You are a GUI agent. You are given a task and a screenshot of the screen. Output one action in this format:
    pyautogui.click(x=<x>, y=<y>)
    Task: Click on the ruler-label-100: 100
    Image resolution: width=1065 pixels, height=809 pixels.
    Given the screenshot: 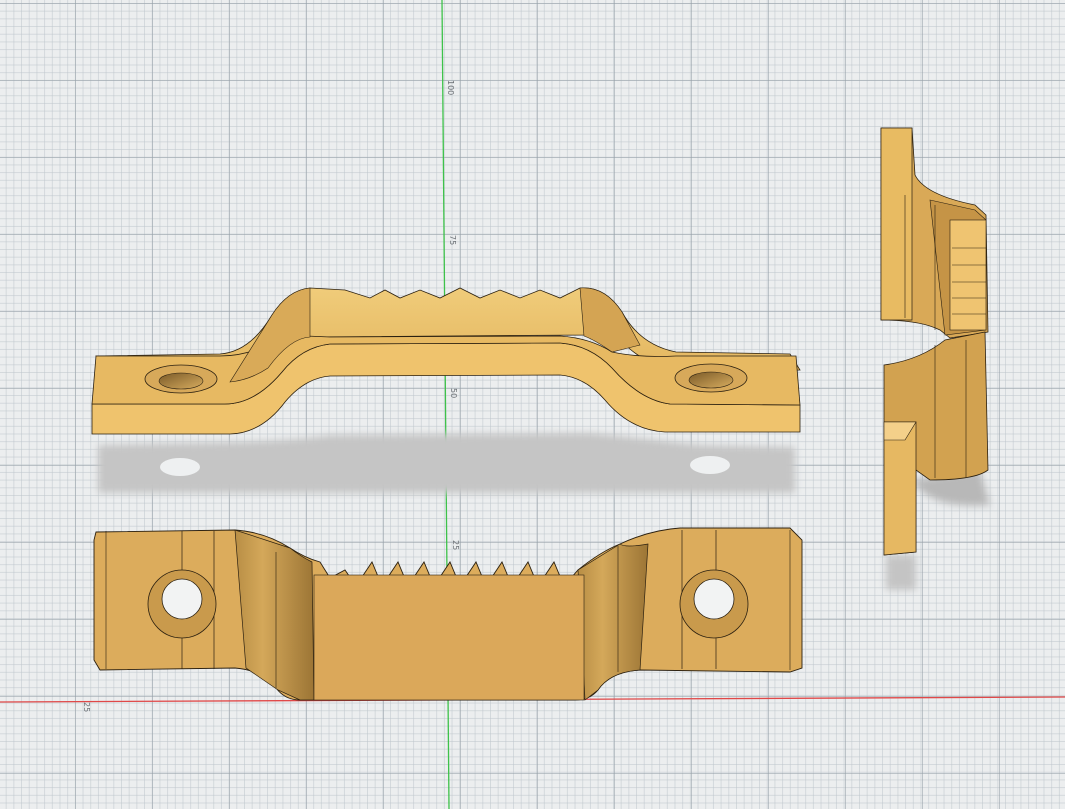 What is the action you would take?
    pyautogui.click(x=450, y=87)
    